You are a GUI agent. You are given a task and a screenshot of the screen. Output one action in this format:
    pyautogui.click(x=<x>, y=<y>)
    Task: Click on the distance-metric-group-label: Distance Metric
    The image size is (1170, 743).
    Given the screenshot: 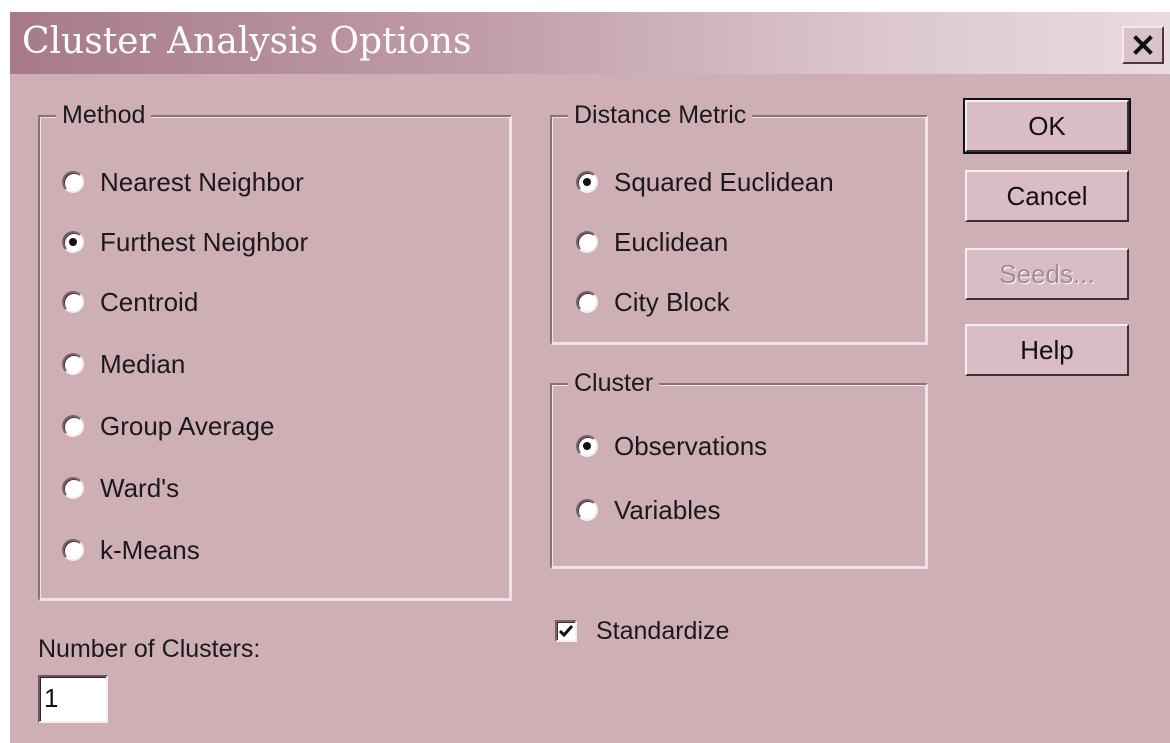 What is the action you would take?
    pyautogui.click(x=660, y=115)
    